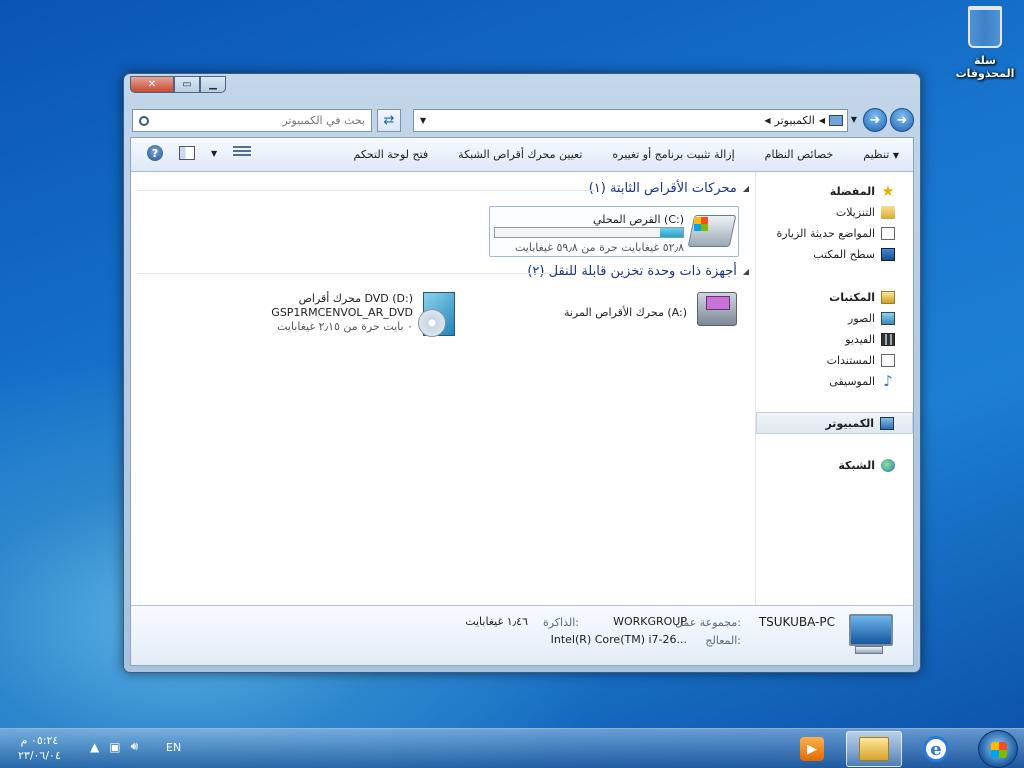  I want to click on drive-c-free-space: ٥٢٫٨ غيغابايت حرة من ٥٩٫٨ غيغابايت, so click(599, 247).